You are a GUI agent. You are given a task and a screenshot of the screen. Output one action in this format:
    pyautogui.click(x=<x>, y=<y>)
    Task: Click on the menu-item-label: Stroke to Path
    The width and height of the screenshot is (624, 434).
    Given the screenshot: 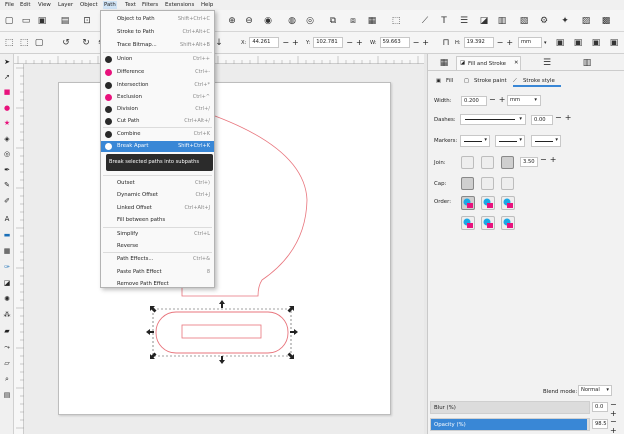 What is the action you would take?
    pyautogui.click(x=136, y=32)
    